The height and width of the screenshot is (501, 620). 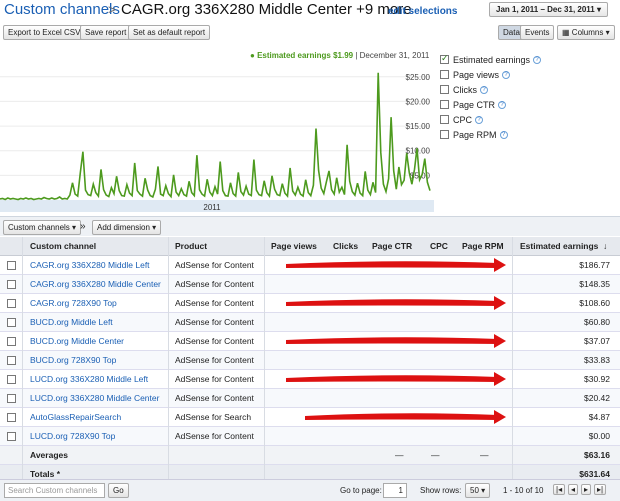 What do you see at coordinates (118, 490) in the screenshot?
I see `go-button: Go` at bounding box center [118, 490].